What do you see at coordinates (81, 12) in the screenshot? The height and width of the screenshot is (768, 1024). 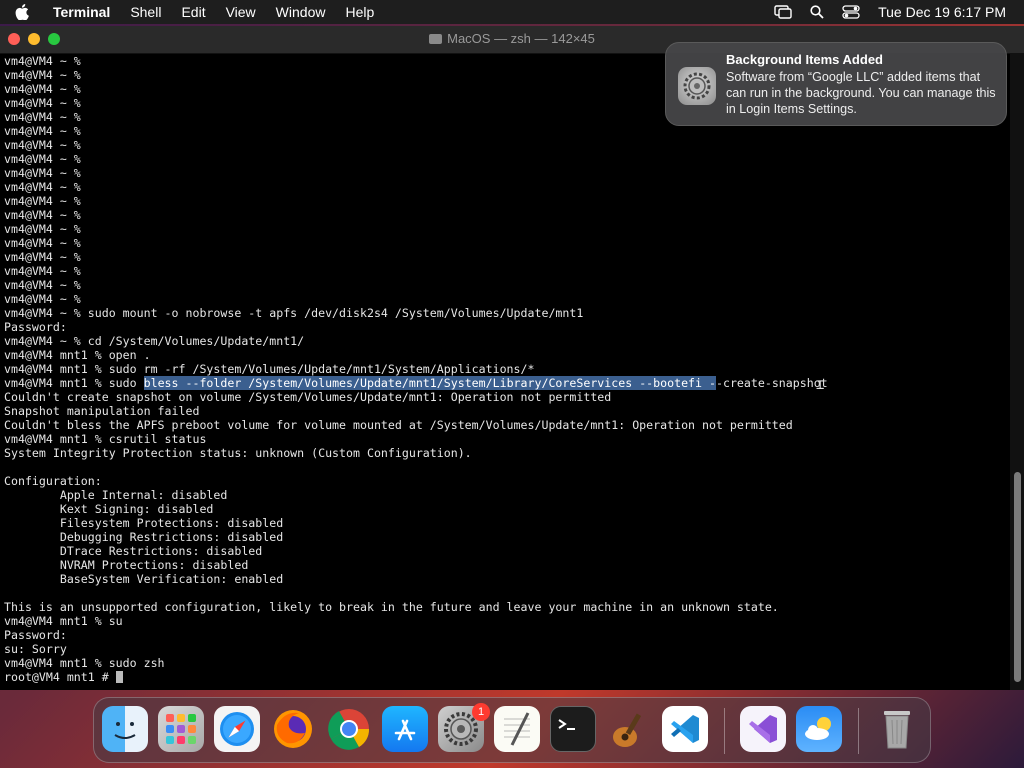 I see `menu-app-terminal: Terminal` at bounding box center [81, 12].